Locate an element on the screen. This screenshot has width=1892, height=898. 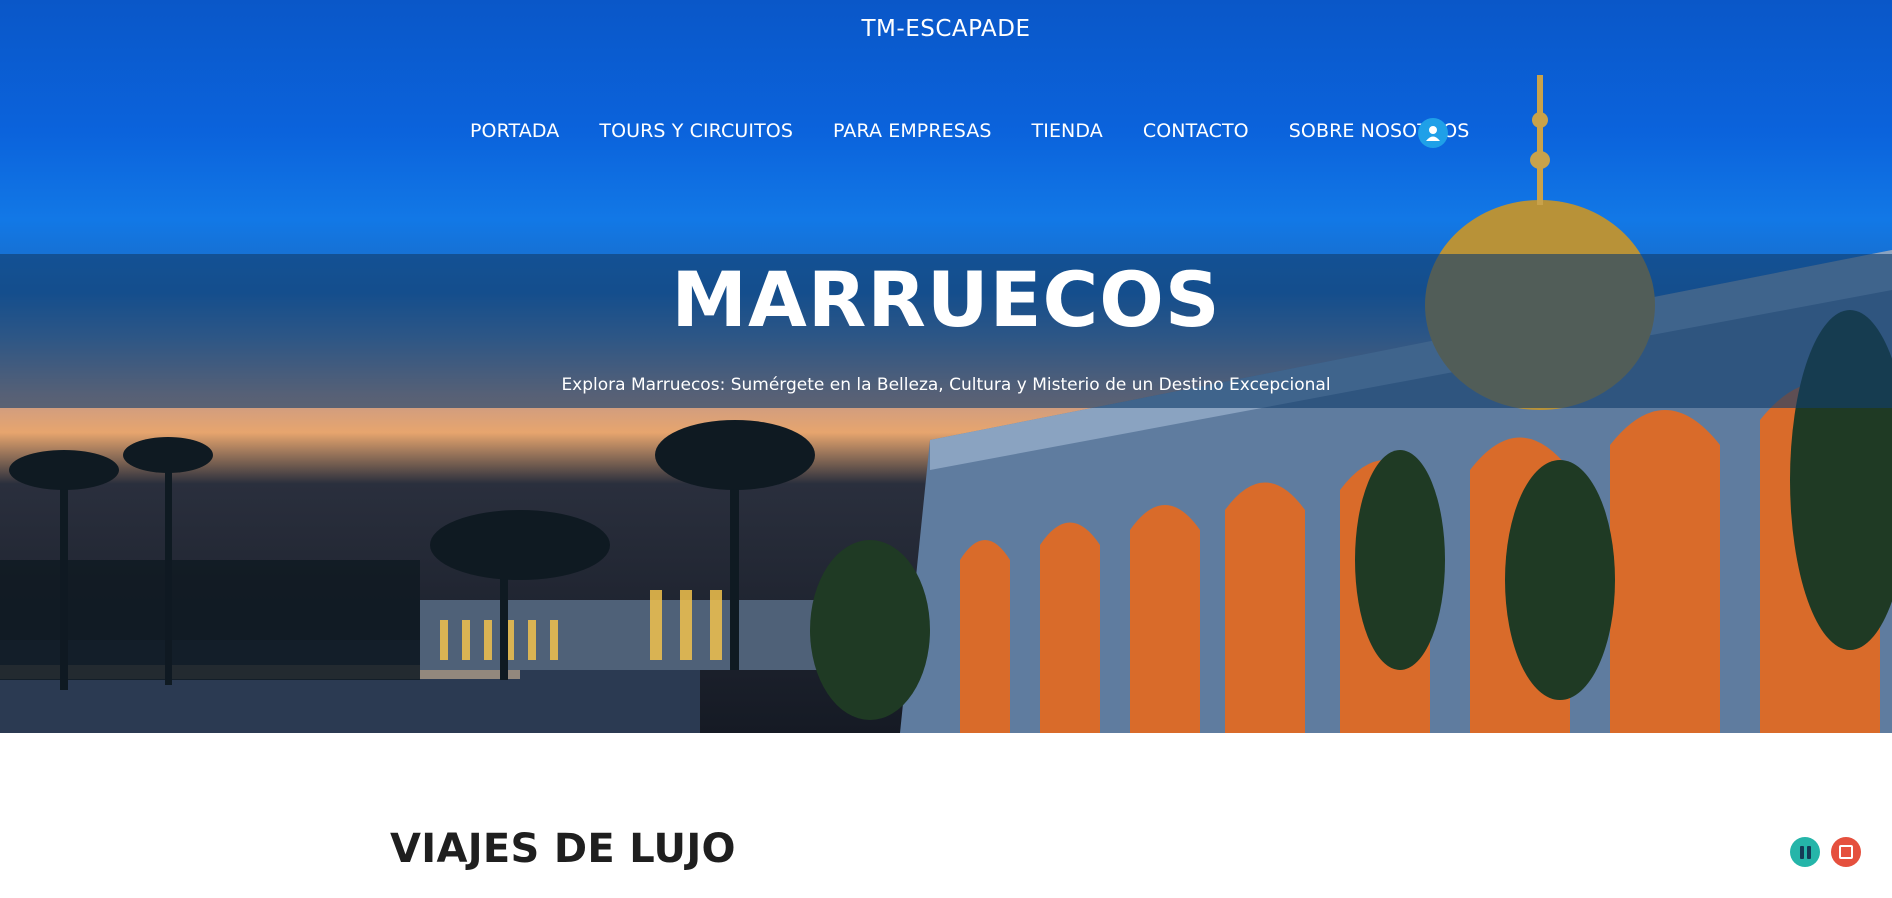
nav-item-tienda: TIENDA is located at coordinates (1067, 131).